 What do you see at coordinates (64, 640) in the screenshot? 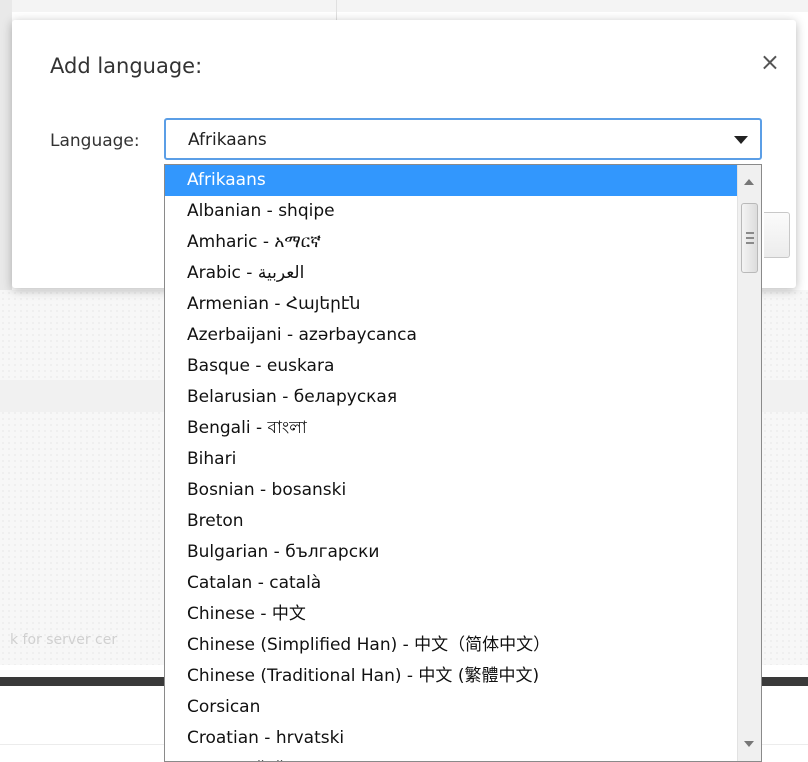
I see `background-faint-text: k for server cer` at bounding box center [64, 640].